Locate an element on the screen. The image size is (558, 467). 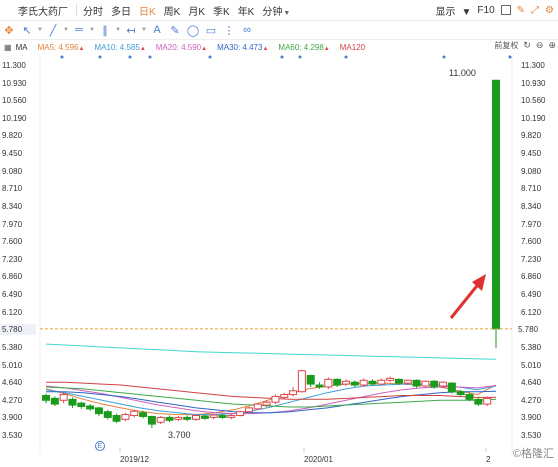
y-tick-label: 3.530 is located at coordinates (12, 435).